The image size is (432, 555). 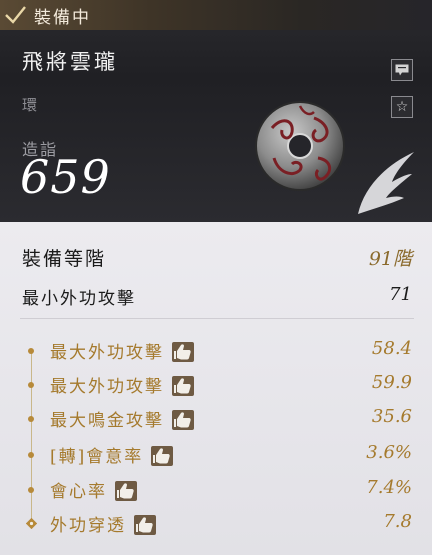 What do you see at coordinates (391, 382) in the screenshot?
I see `bonus-value: 59.9` at bounding box center [391, 382].